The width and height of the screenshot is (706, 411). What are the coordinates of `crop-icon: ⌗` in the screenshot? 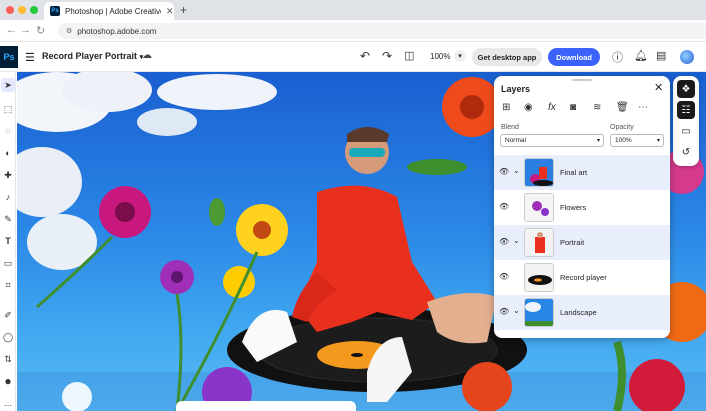 It's located at (8, 285).